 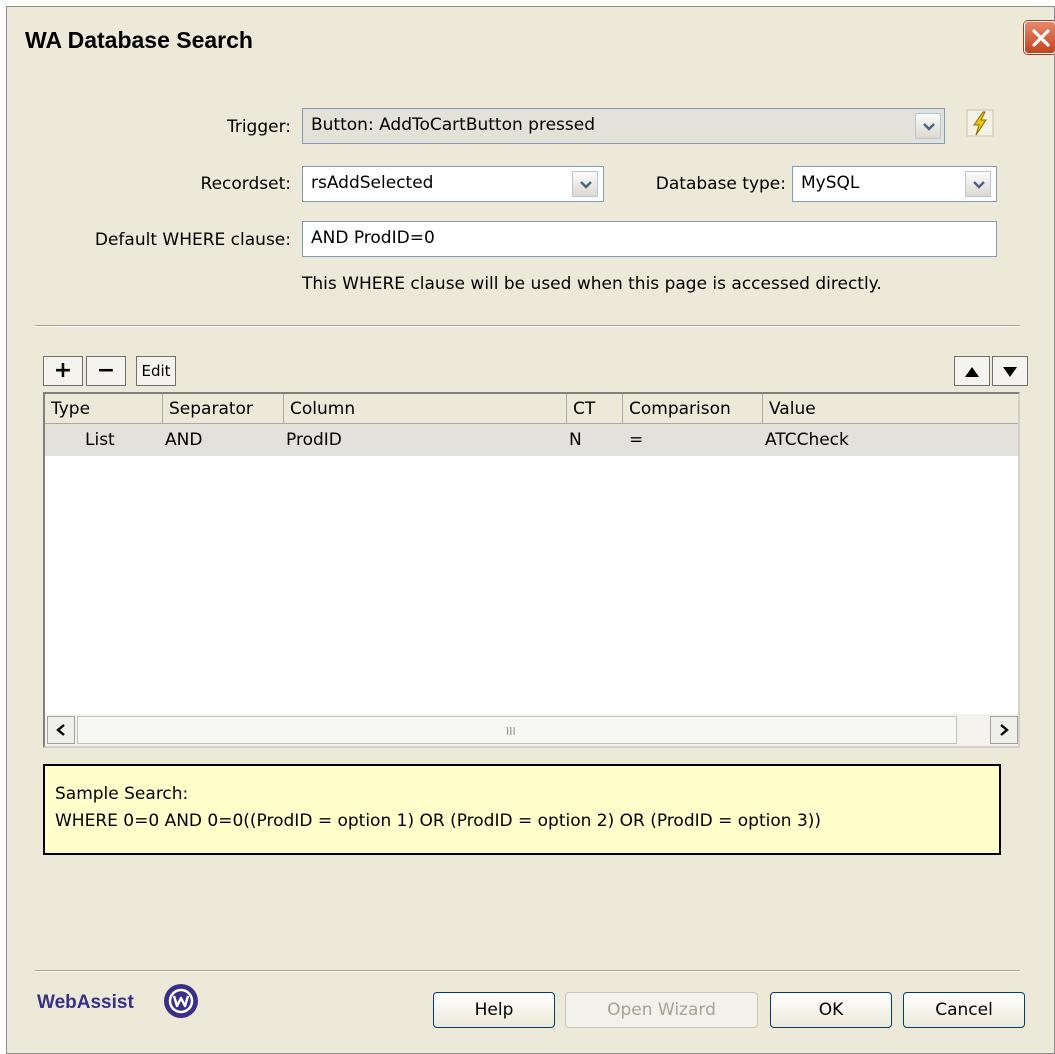 I want to click on help-button: Help, so click(x=494, y=1010).